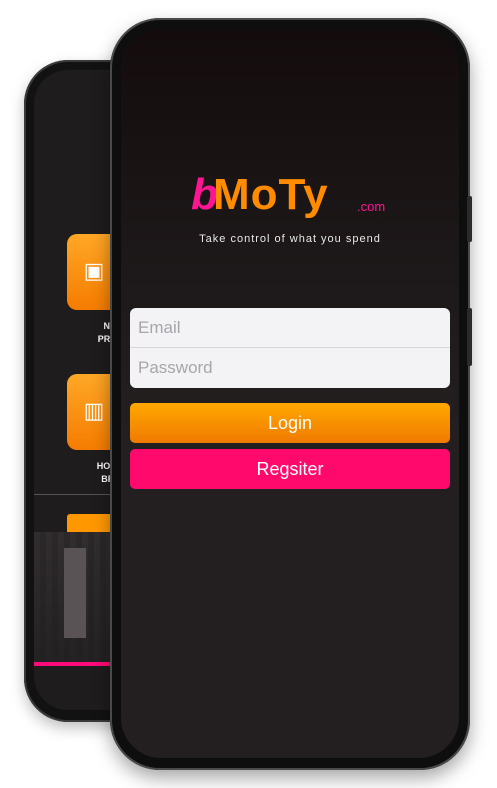  I want to click on volume-button, so click(469, 219).